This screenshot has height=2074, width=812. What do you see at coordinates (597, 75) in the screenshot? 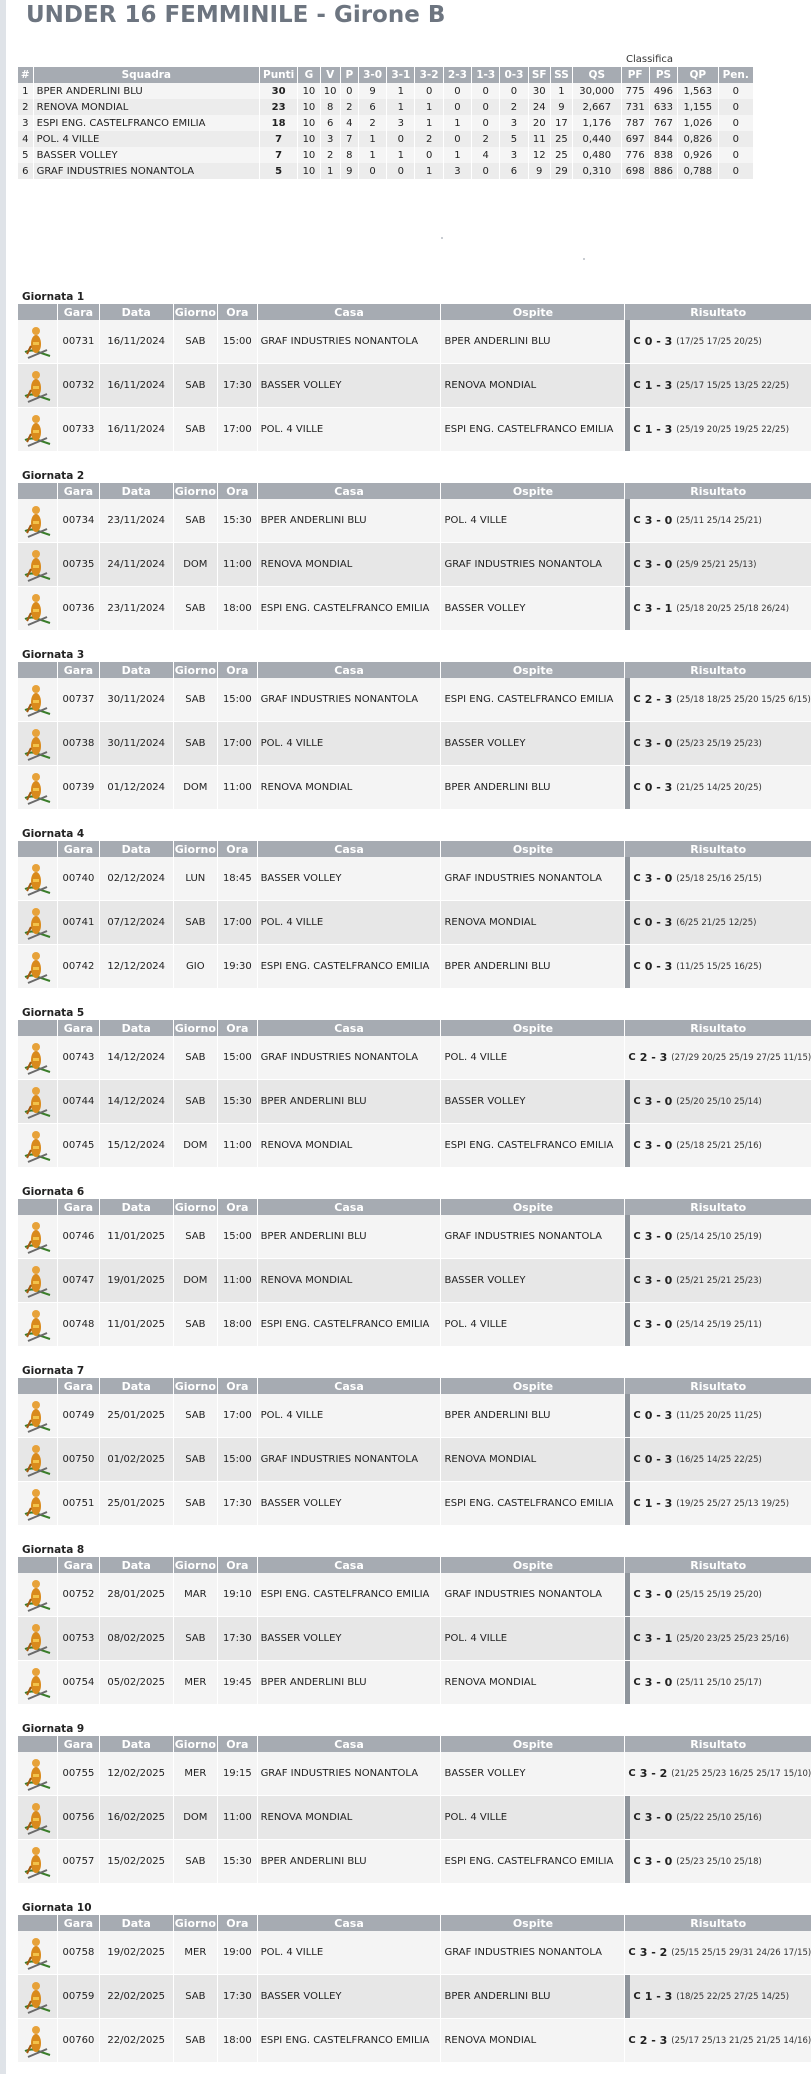
I see `standings-col-header: QS` at bounding box center [597, 75].